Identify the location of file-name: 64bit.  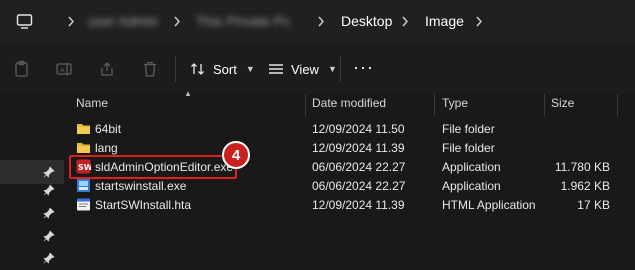
(108, 129).